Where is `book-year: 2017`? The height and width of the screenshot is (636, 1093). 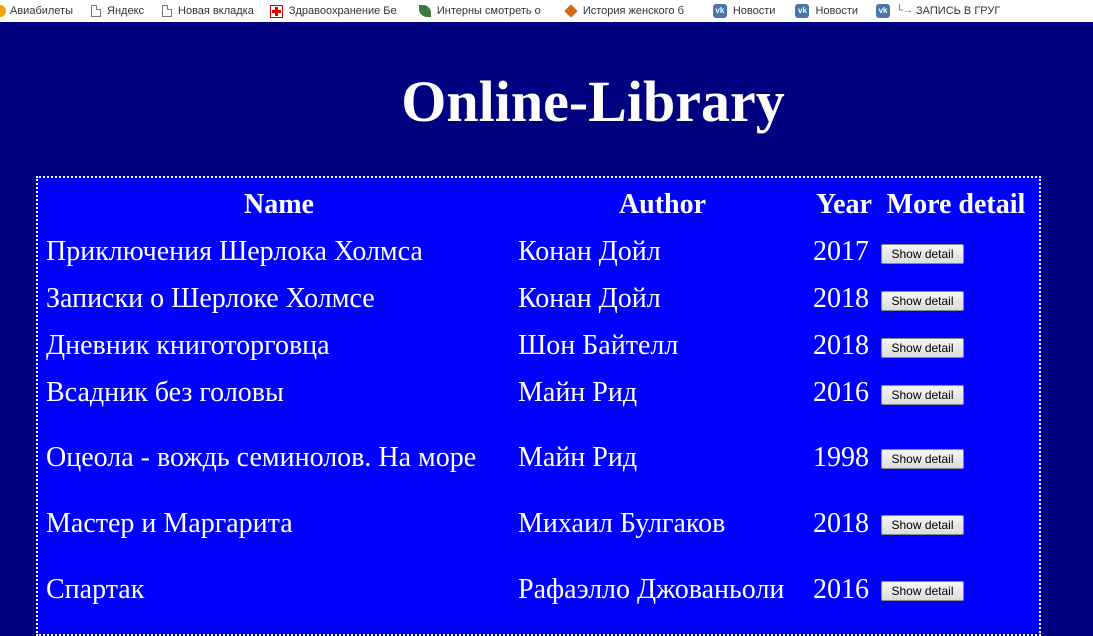 book-year: 2017 is located at coordinates (841, 251).